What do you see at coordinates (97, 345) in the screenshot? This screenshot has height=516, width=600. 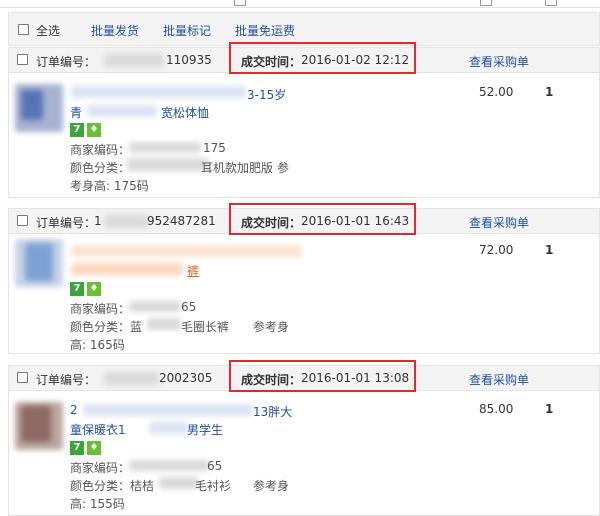 I see `size-spec: 高: 165码` at bounding box center [97, 345].